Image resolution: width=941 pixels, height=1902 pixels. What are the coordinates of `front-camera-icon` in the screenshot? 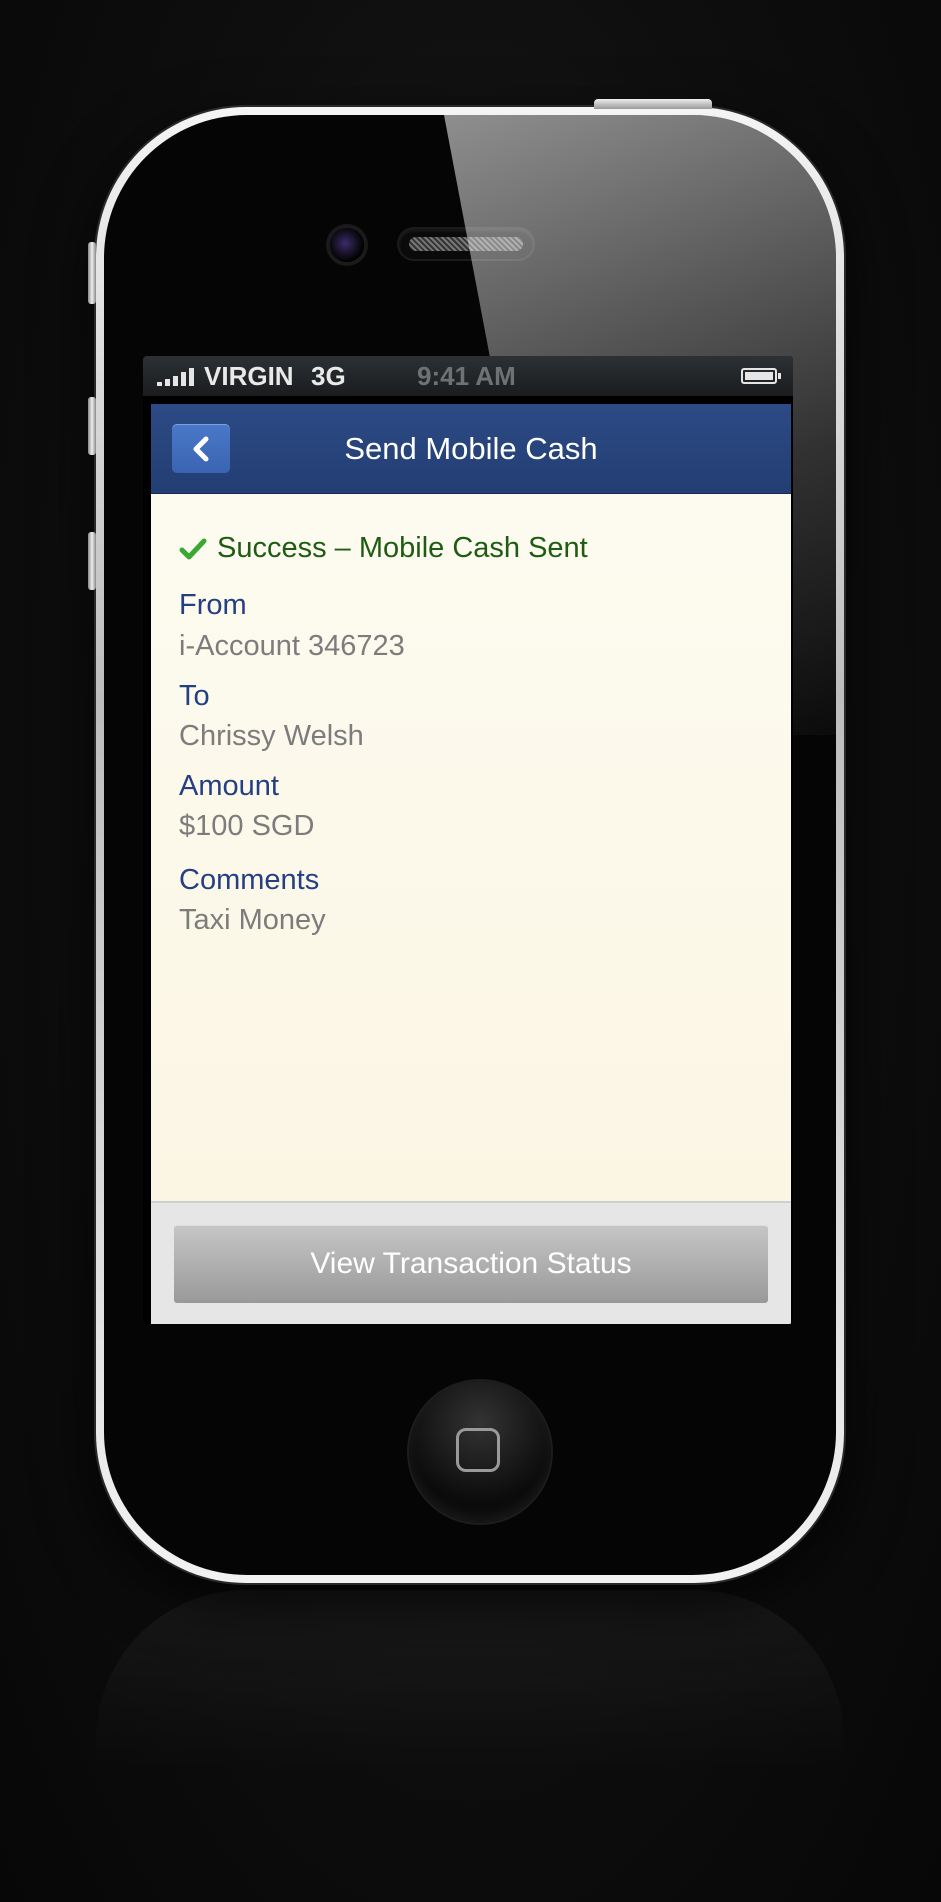 It's located at (347, 245).